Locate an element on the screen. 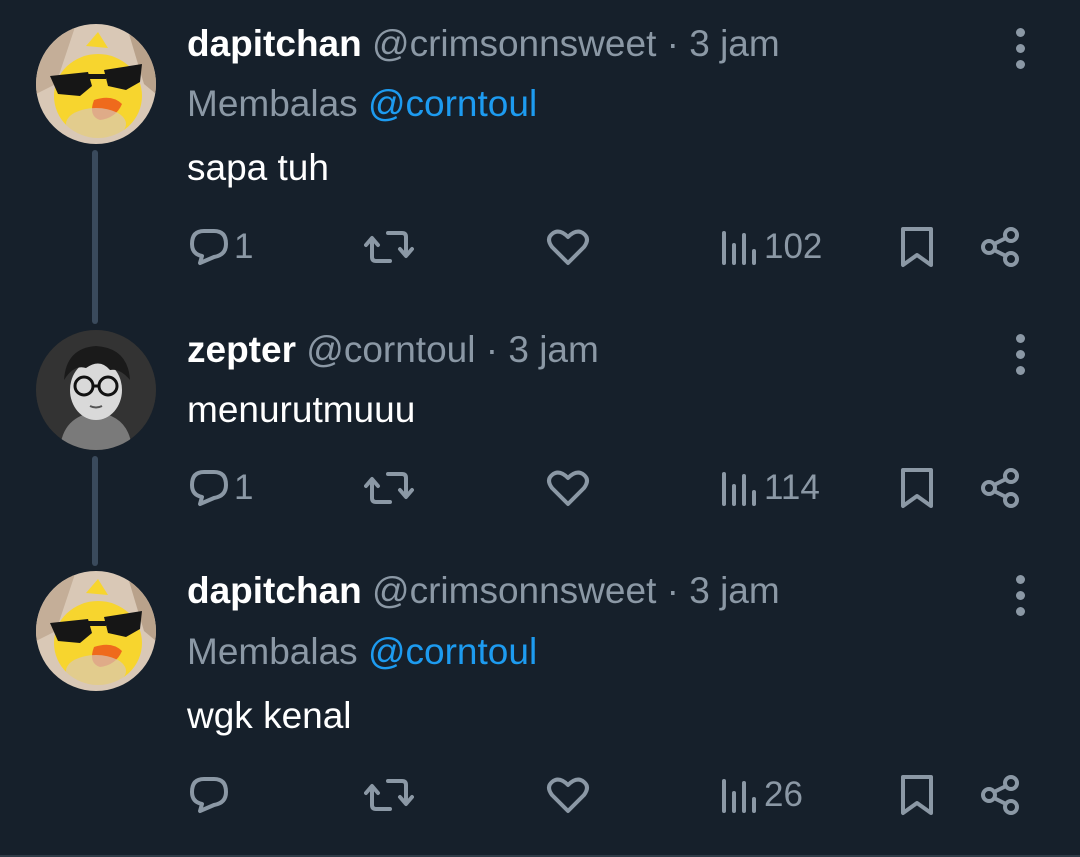  tweet-text: sapa tuh is located at coordinates (258, 167).